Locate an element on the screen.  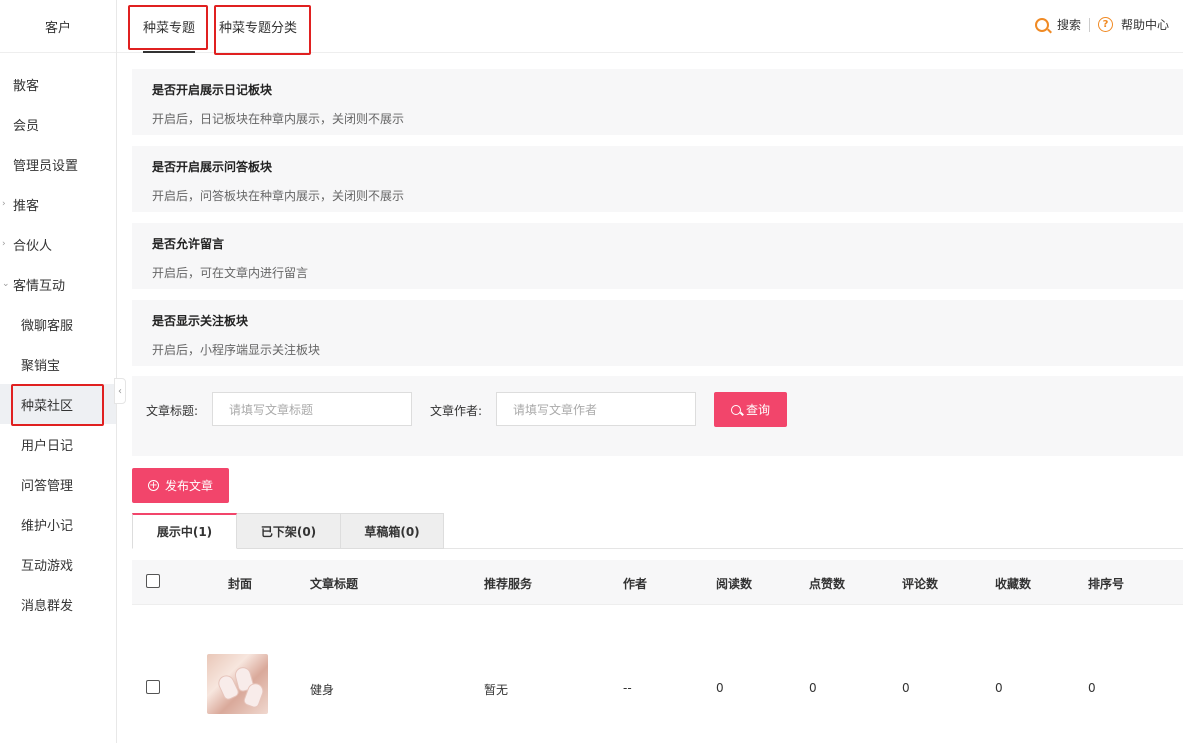
sidebar-collapse-handle: ‹ is located at coordinates (120, 391).